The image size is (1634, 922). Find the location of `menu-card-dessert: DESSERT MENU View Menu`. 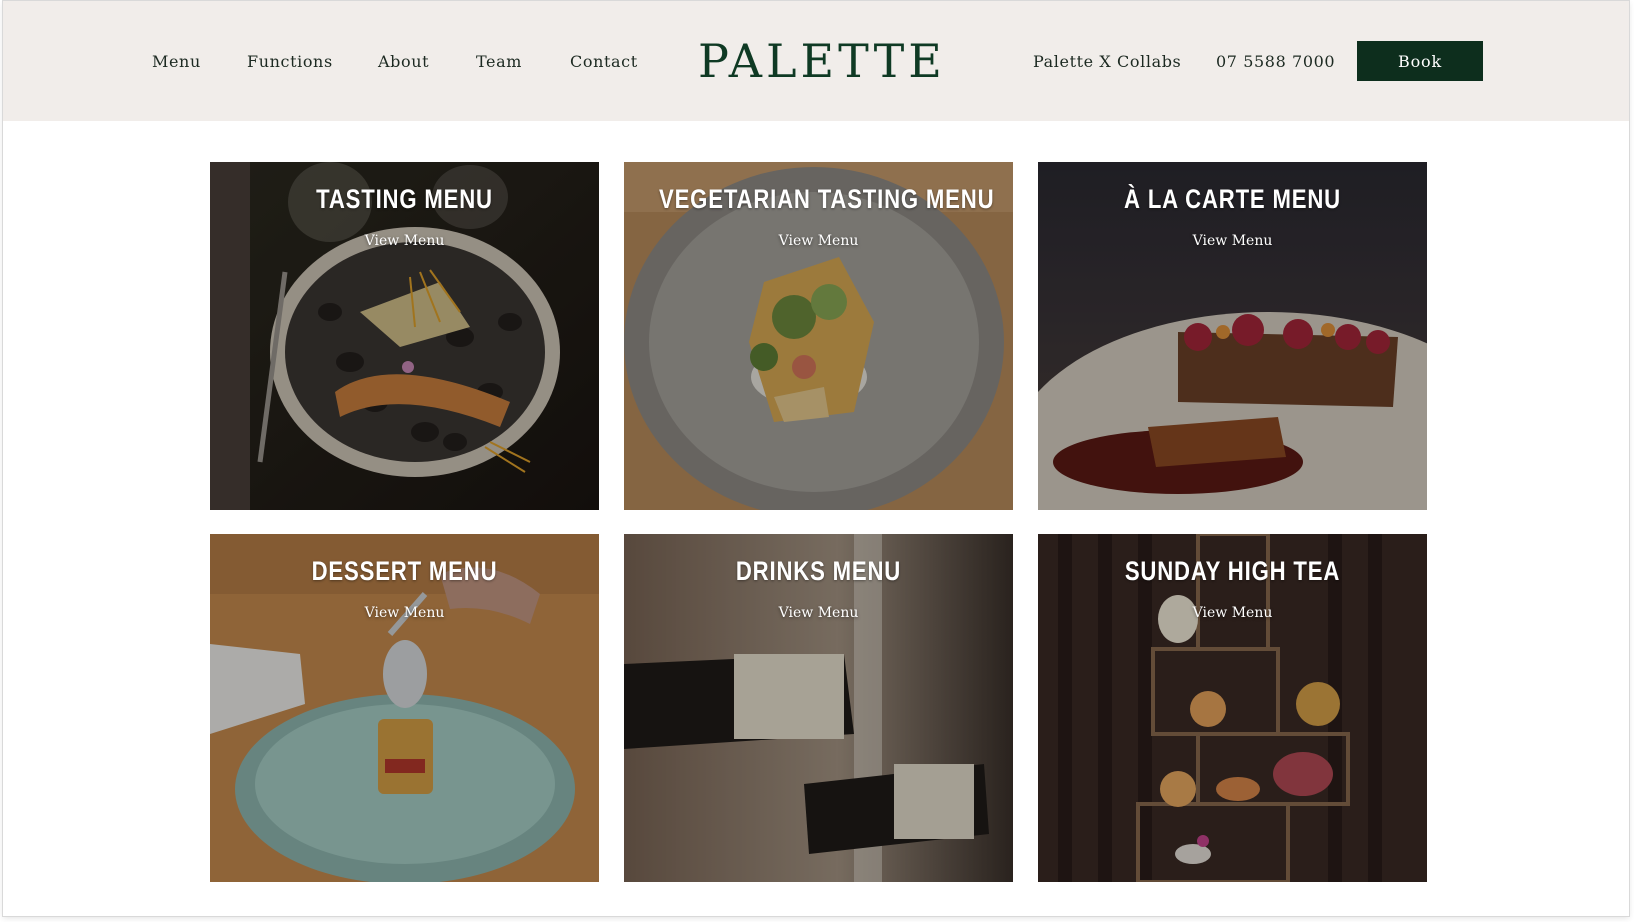

menu-card-dessert: DESSERT MENU View Menu is located at coordinates (404, 708).